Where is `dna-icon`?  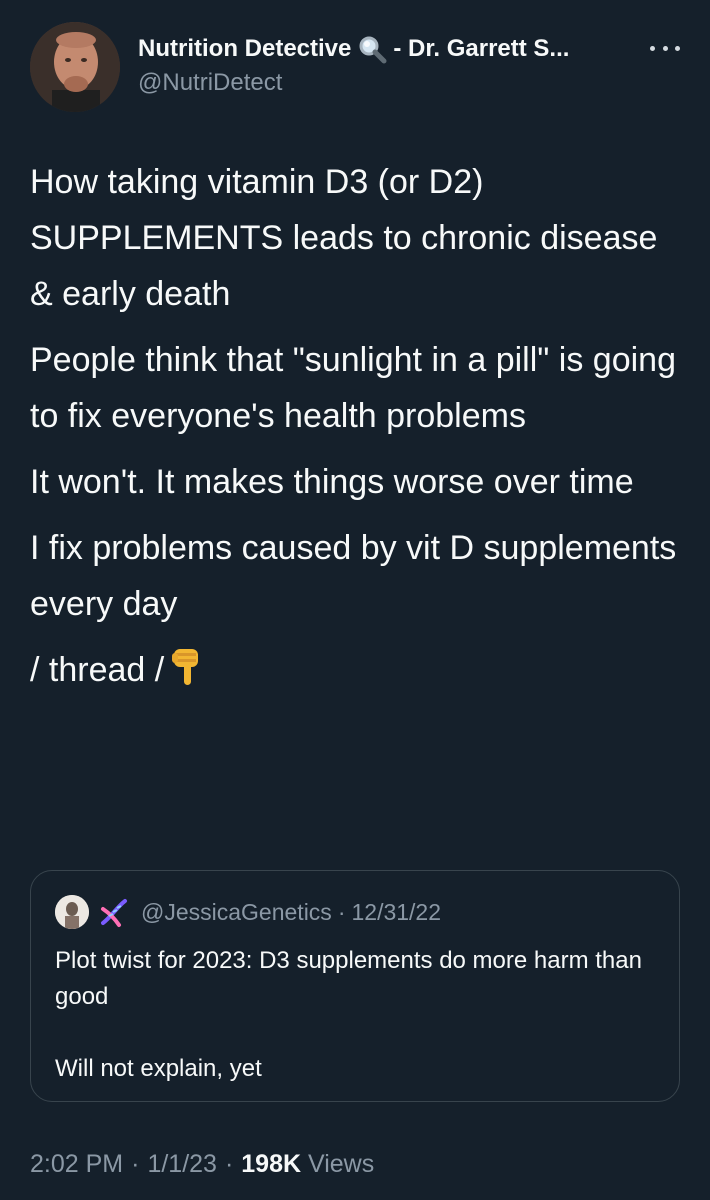 dna-icon is located at coordinates (114, 913).